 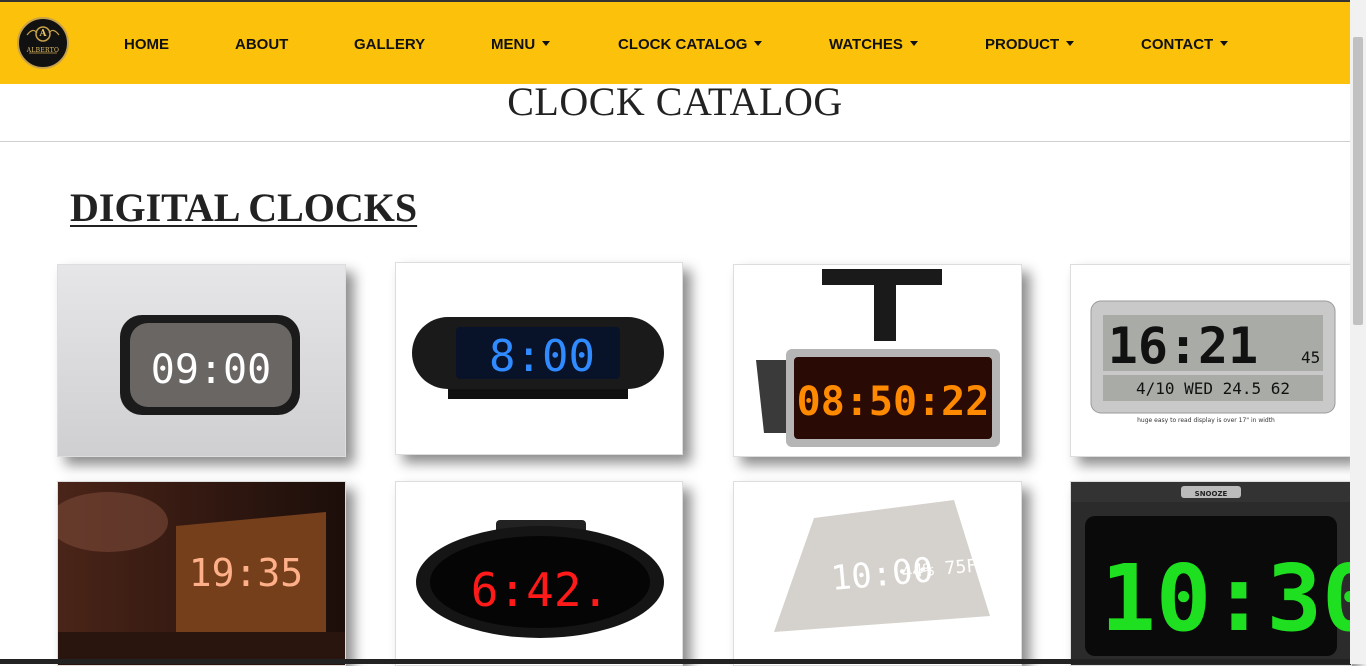 I want to click on product-image: 08:50:22, so click(x=877, y=360).